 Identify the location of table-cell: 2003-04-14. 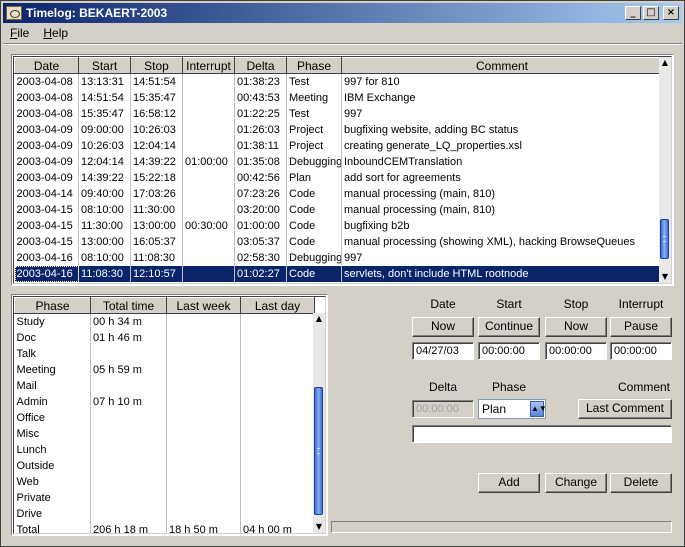
(46, 193).